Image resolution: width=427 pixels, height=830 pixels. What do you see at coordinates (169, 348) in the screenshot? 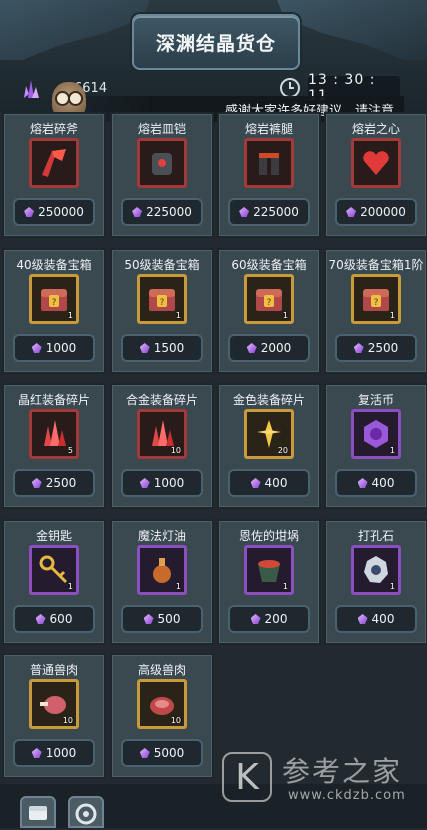
I see `item-price: 1500` at bounding box center [169, 348].